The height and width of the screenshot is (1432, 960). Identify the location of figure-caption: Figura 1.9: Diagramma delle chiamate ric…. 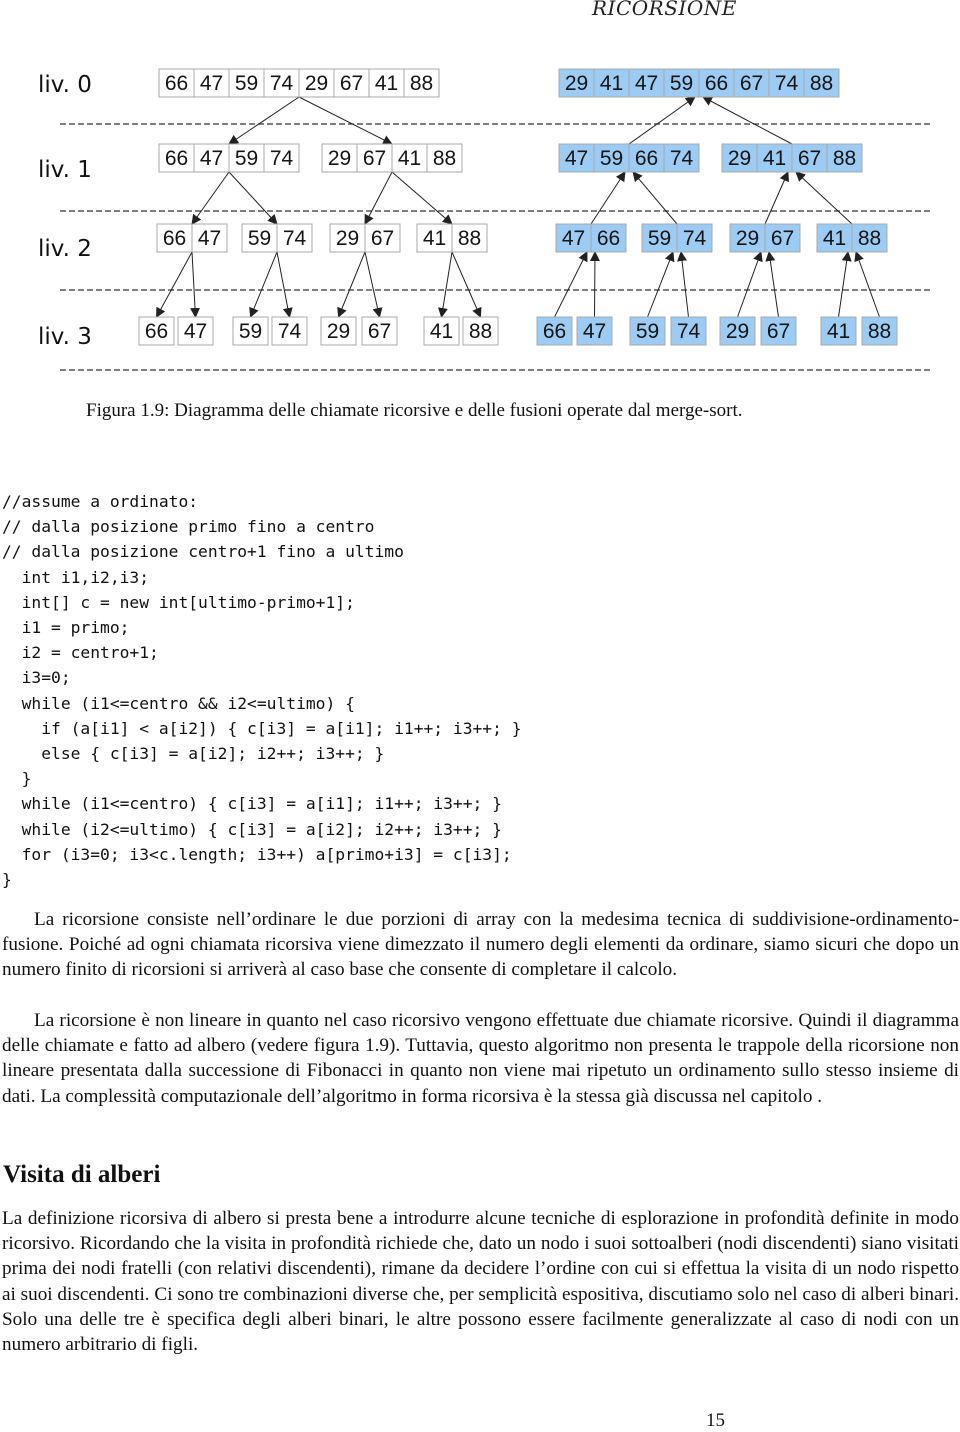
(414, 410).